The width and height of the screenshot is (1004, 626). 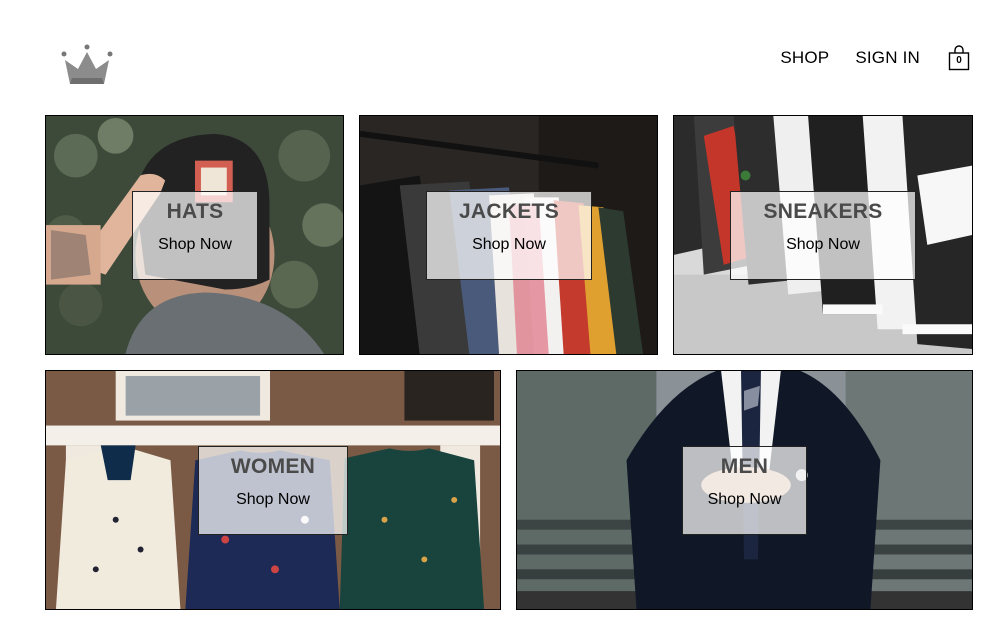 What do you see at coordinates (823, 211) in the screenshot?
I see `category-title: SNEAKERS` at bounding box center [823, 211].